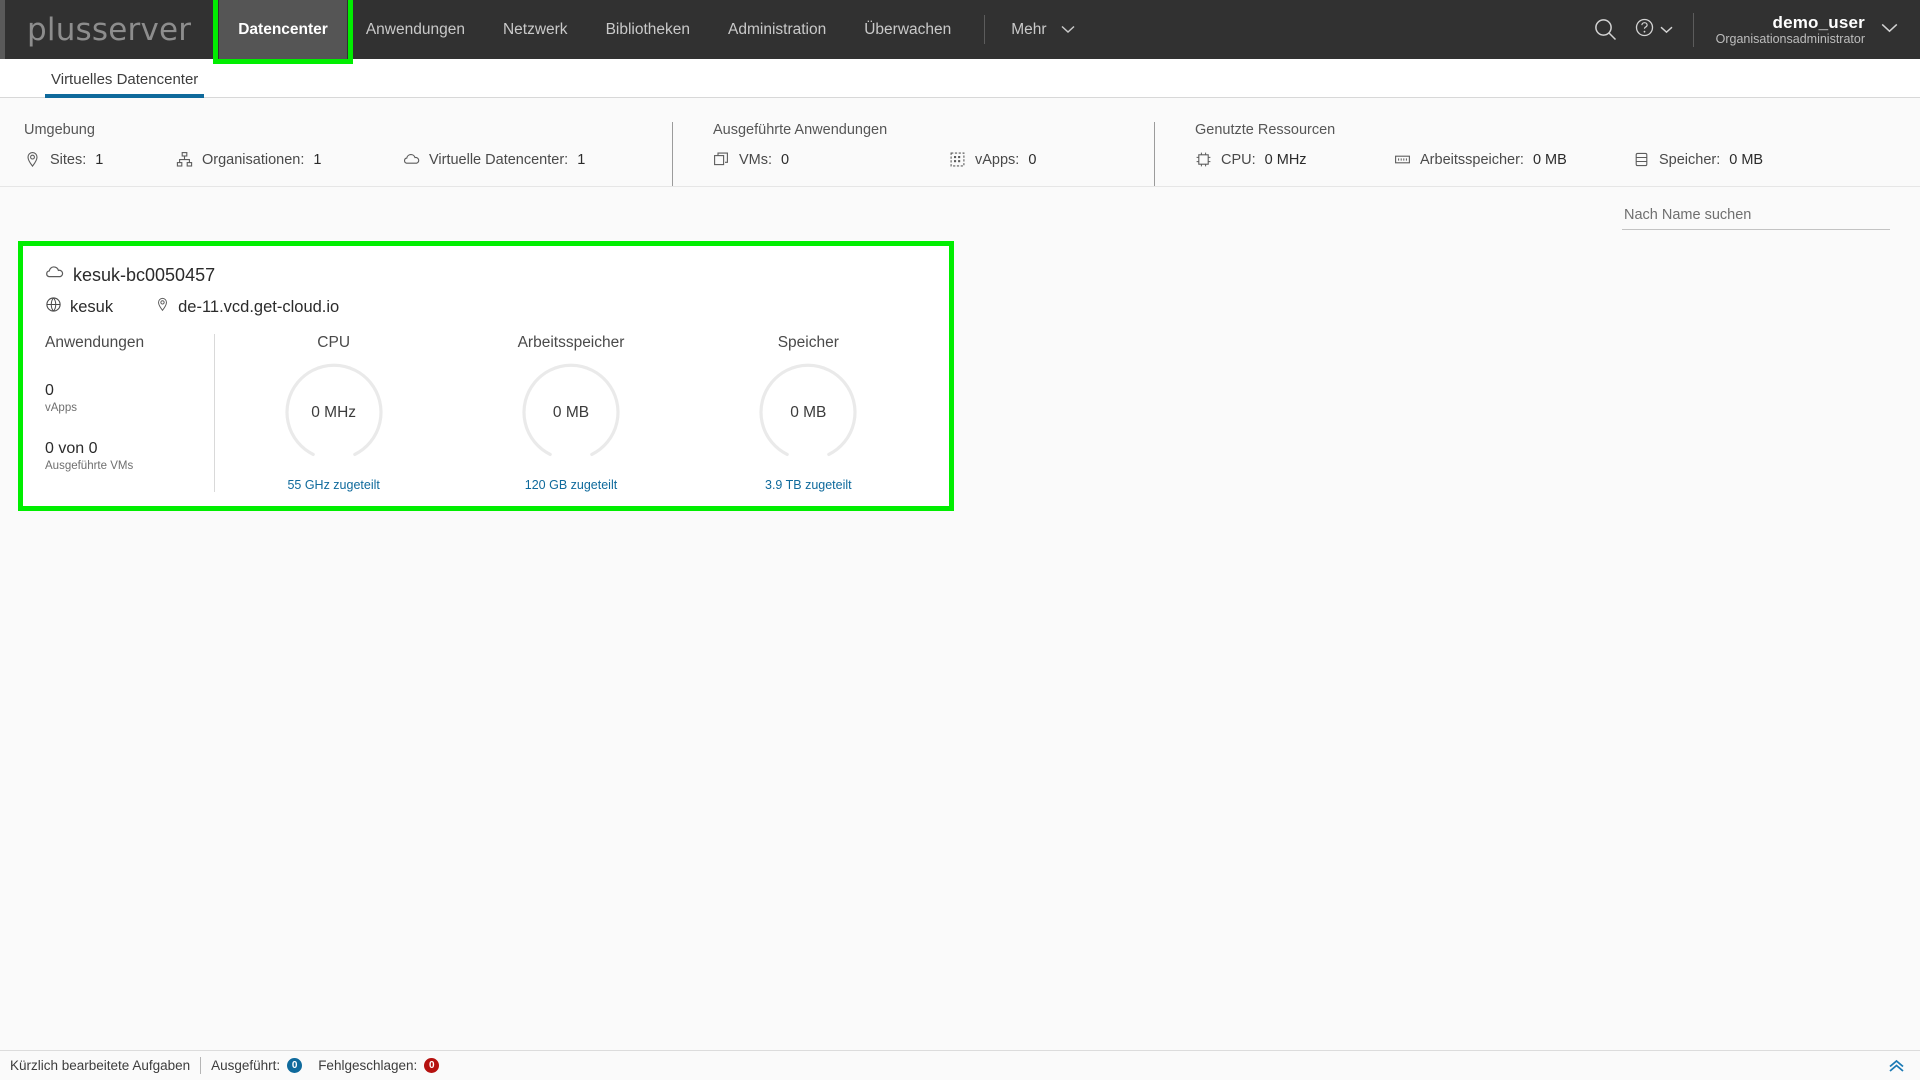 This screenshot has width=1920, height=1080. Describe the element at coordinates (368, 1065) in the screenshot. I see `tasks-failed-label: Fehlgeschlagen:` at that location.